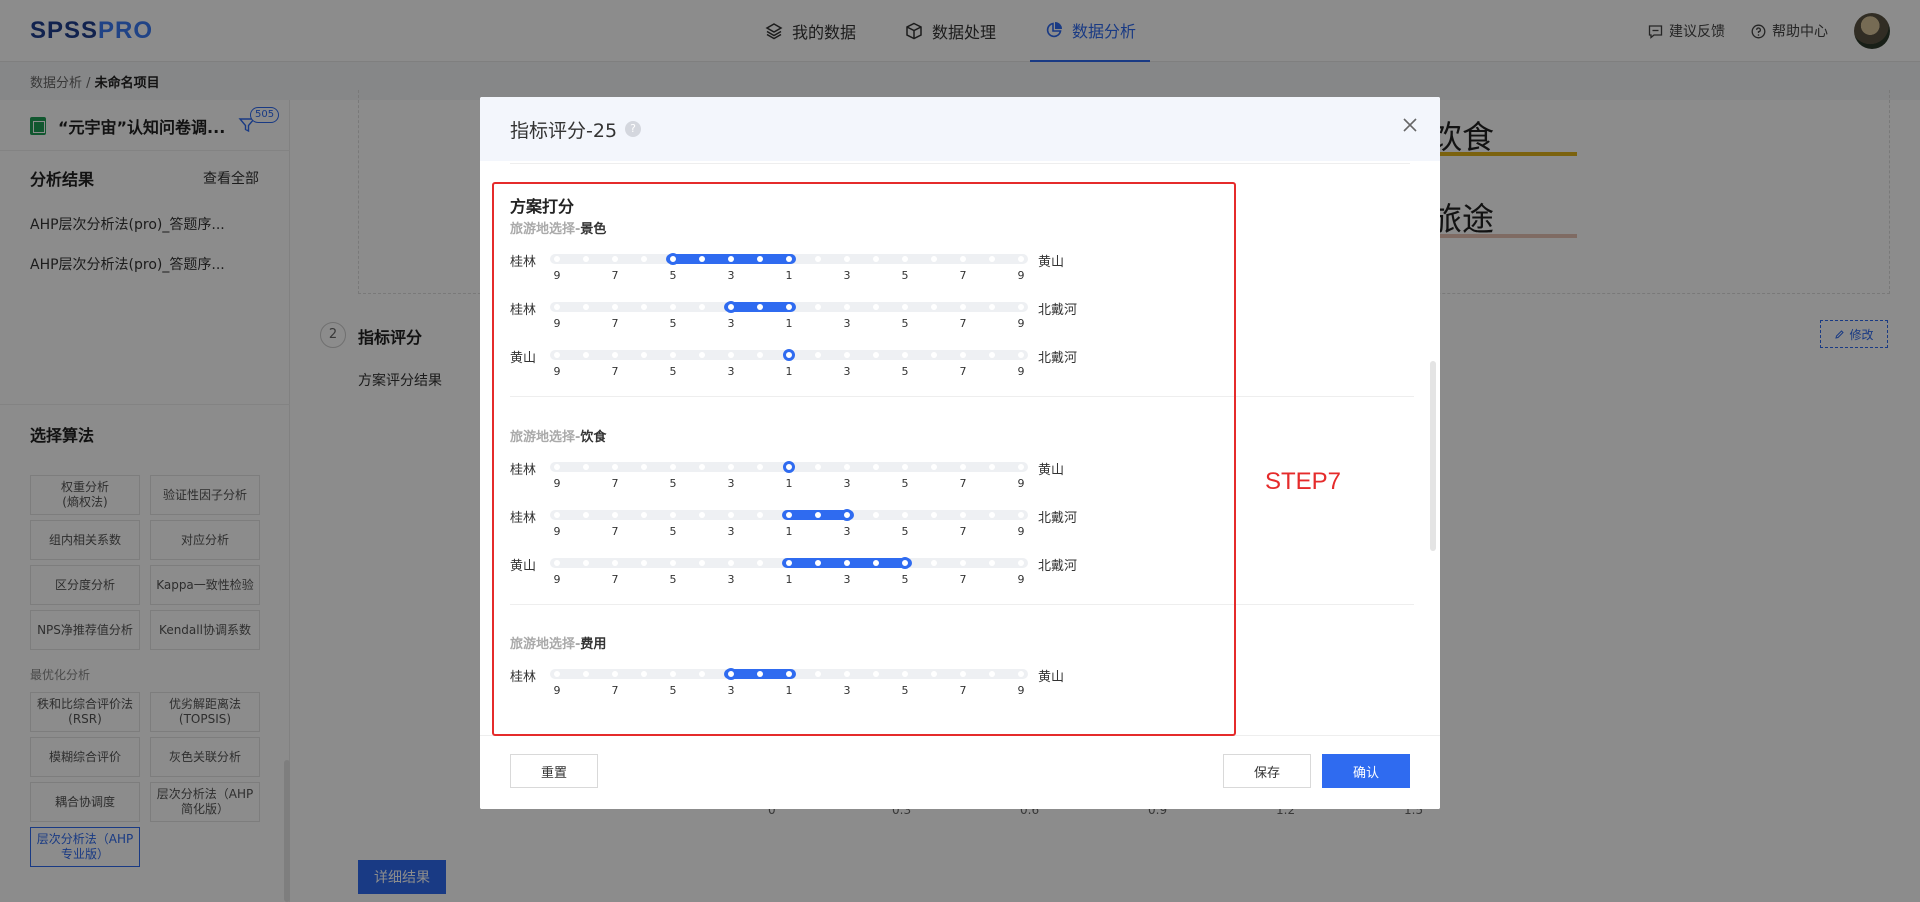  I want to click on modal-scrollbar, so click(1433, 456).